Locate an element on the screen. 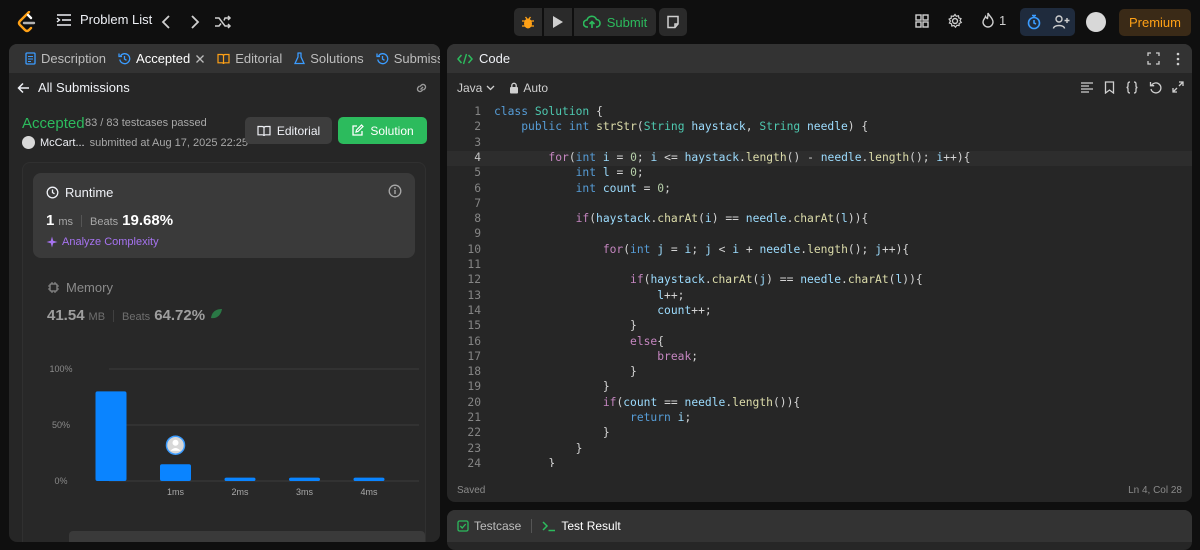  code-line: 18 } is located at coordinates (819, 372).